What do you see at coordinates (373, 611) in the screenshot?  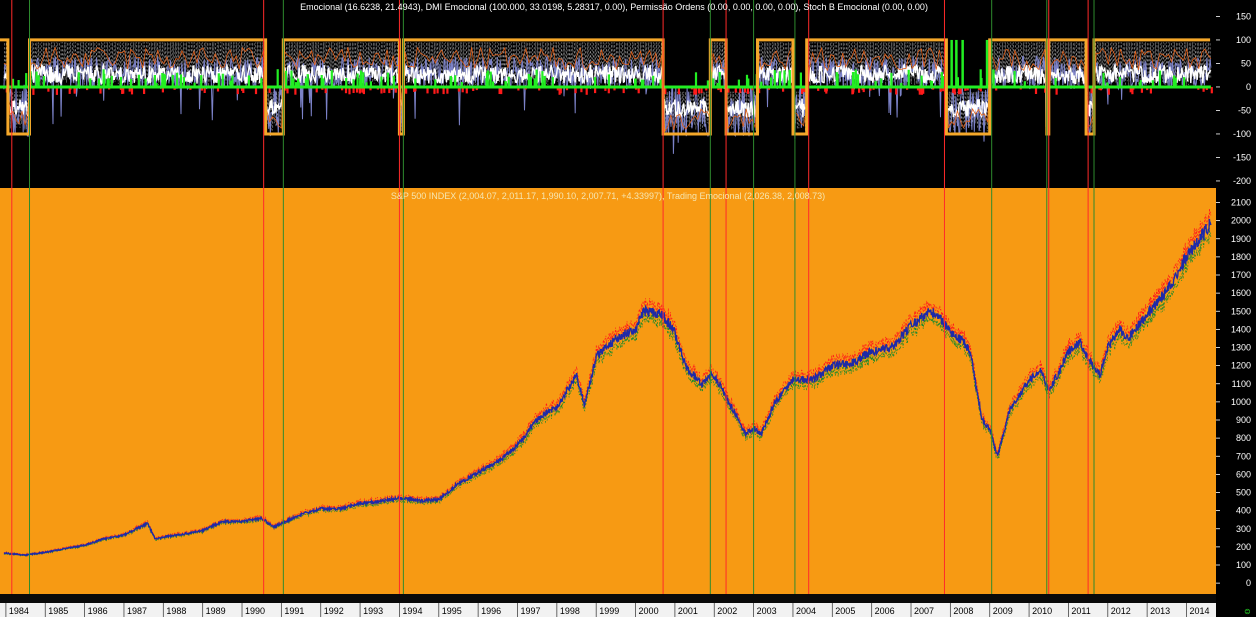 I see `x-tick-label: 1993` at bounding box center [373, 611].